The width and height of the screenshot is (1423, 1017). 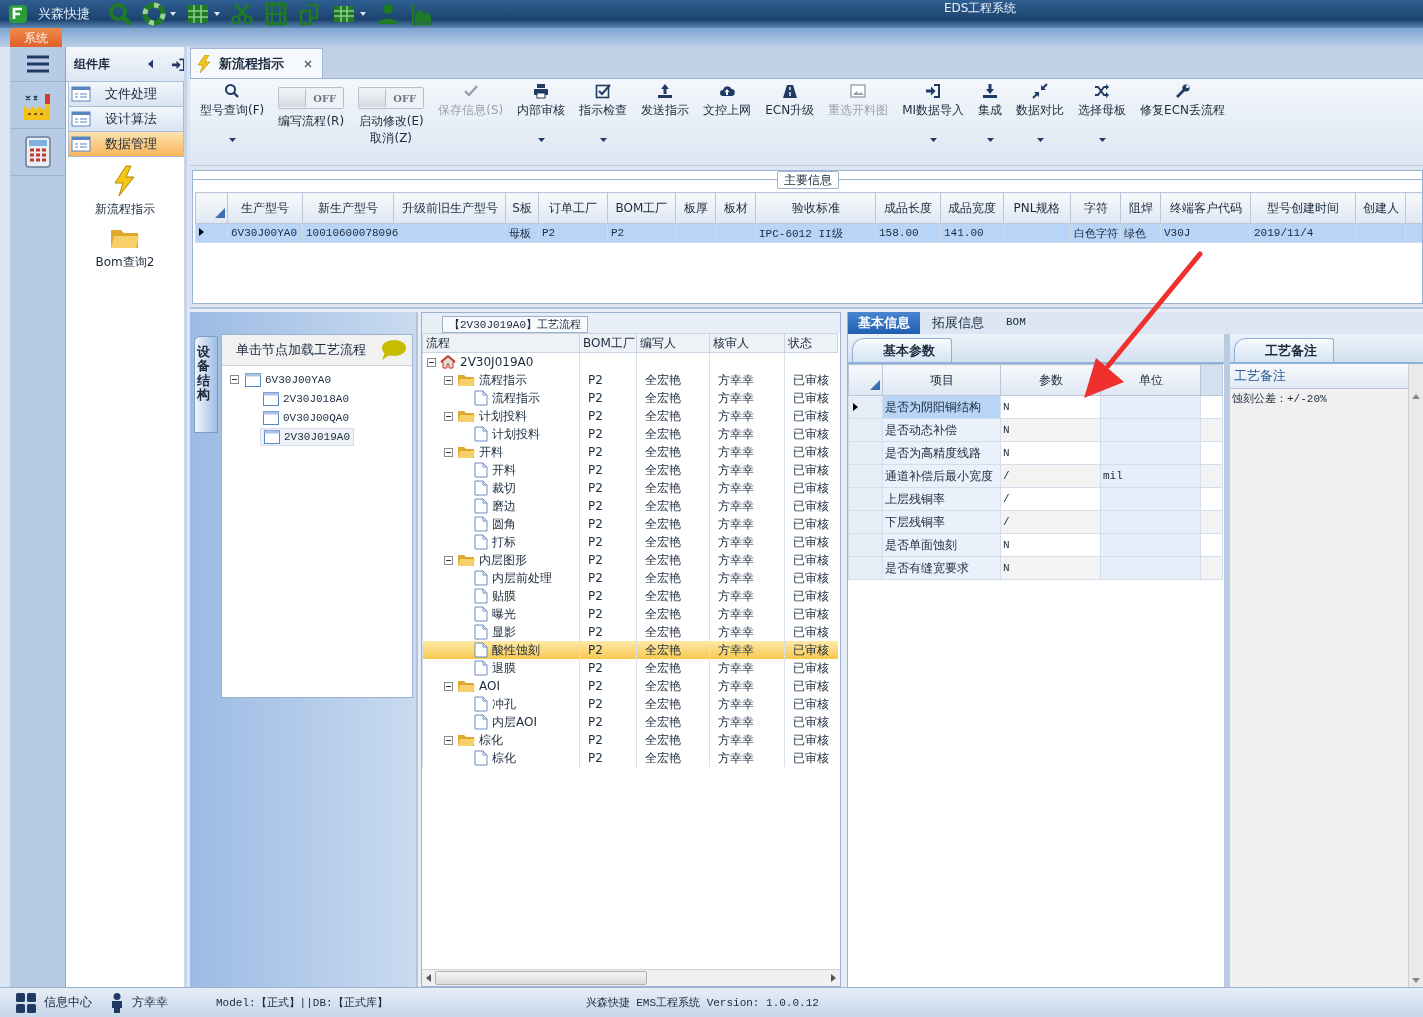 I want to click on column-header: 字符, so click(x=1095, y=208).